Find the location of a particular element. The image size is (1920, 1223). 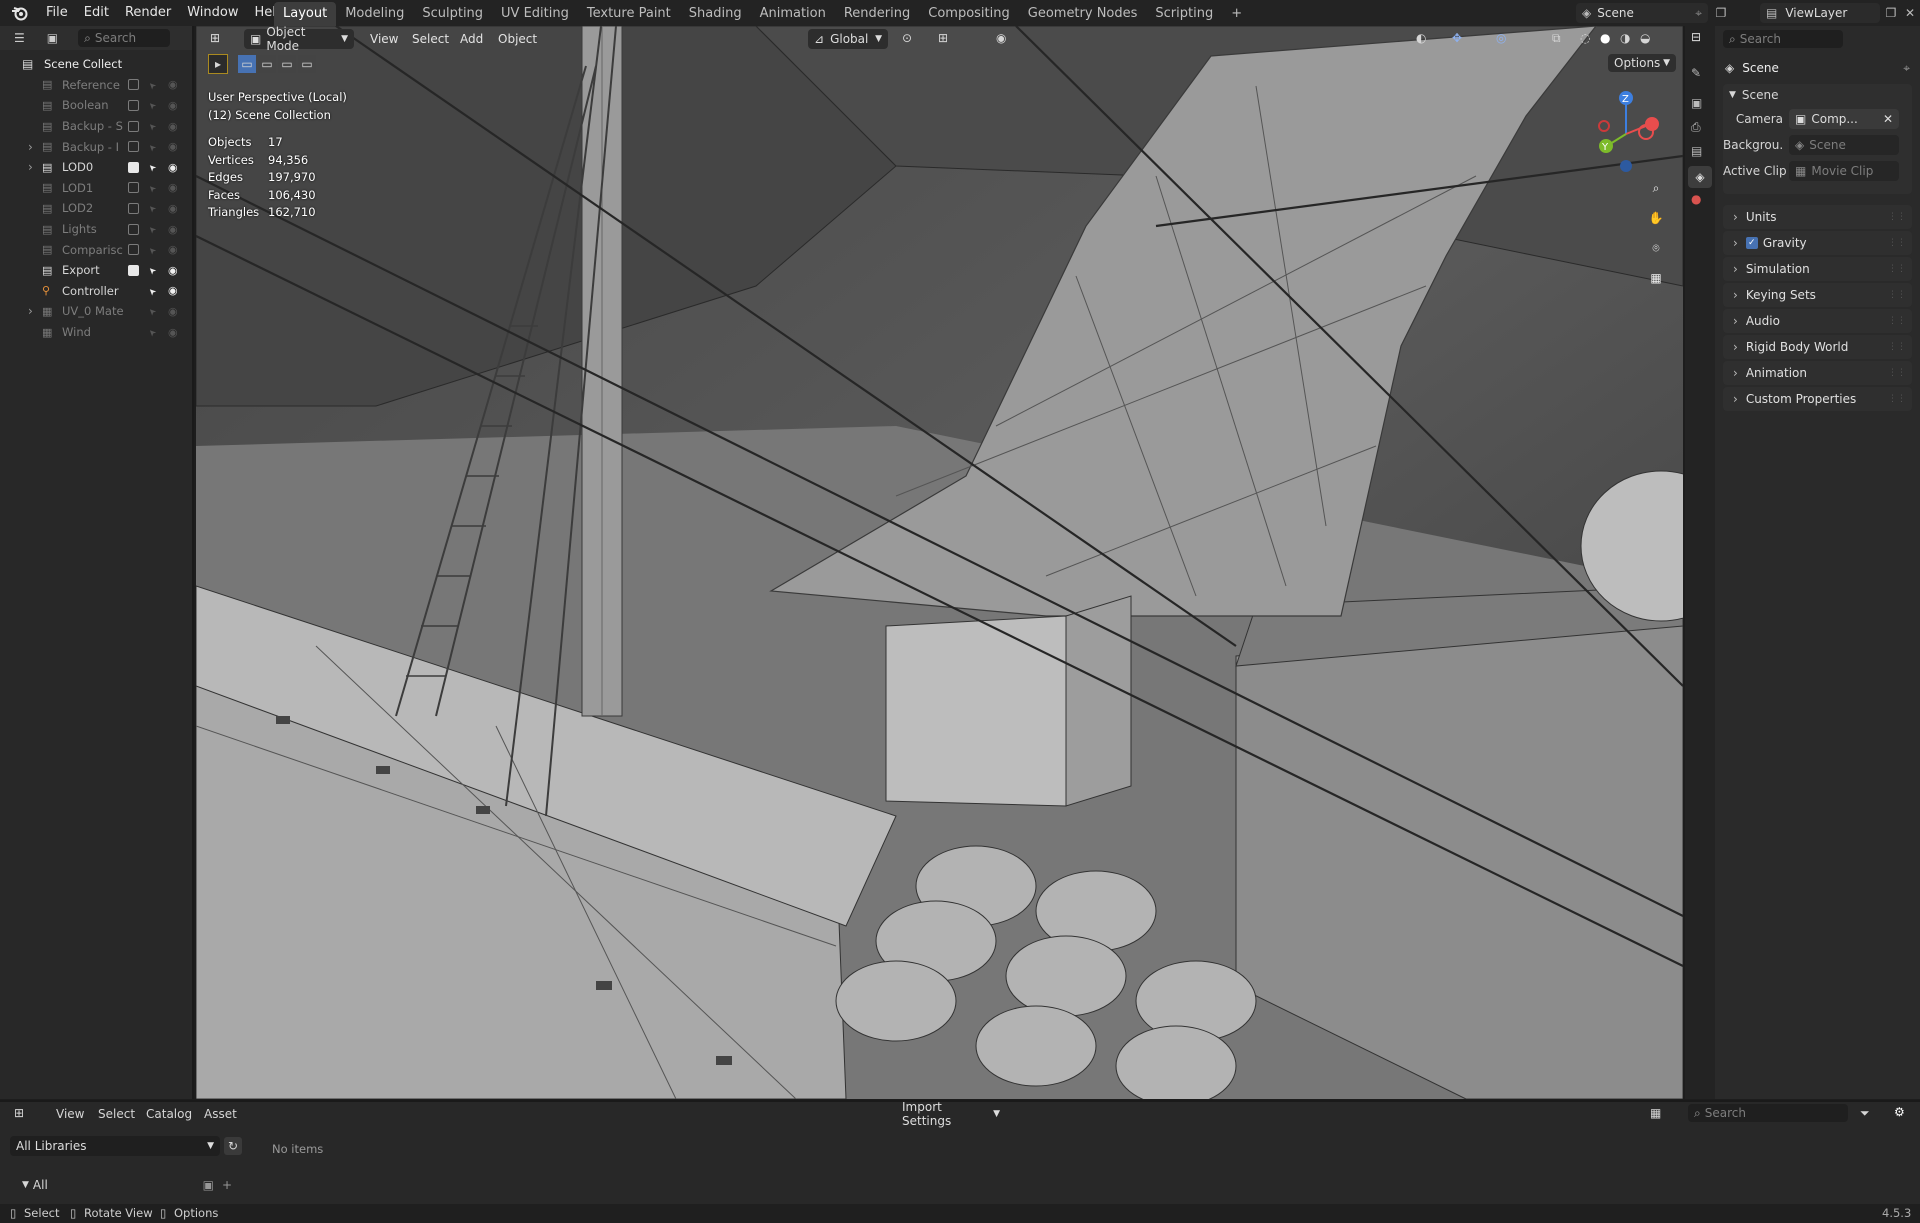

view-layer-tab-icon: ▤ is located at coordinates (1696, 151).